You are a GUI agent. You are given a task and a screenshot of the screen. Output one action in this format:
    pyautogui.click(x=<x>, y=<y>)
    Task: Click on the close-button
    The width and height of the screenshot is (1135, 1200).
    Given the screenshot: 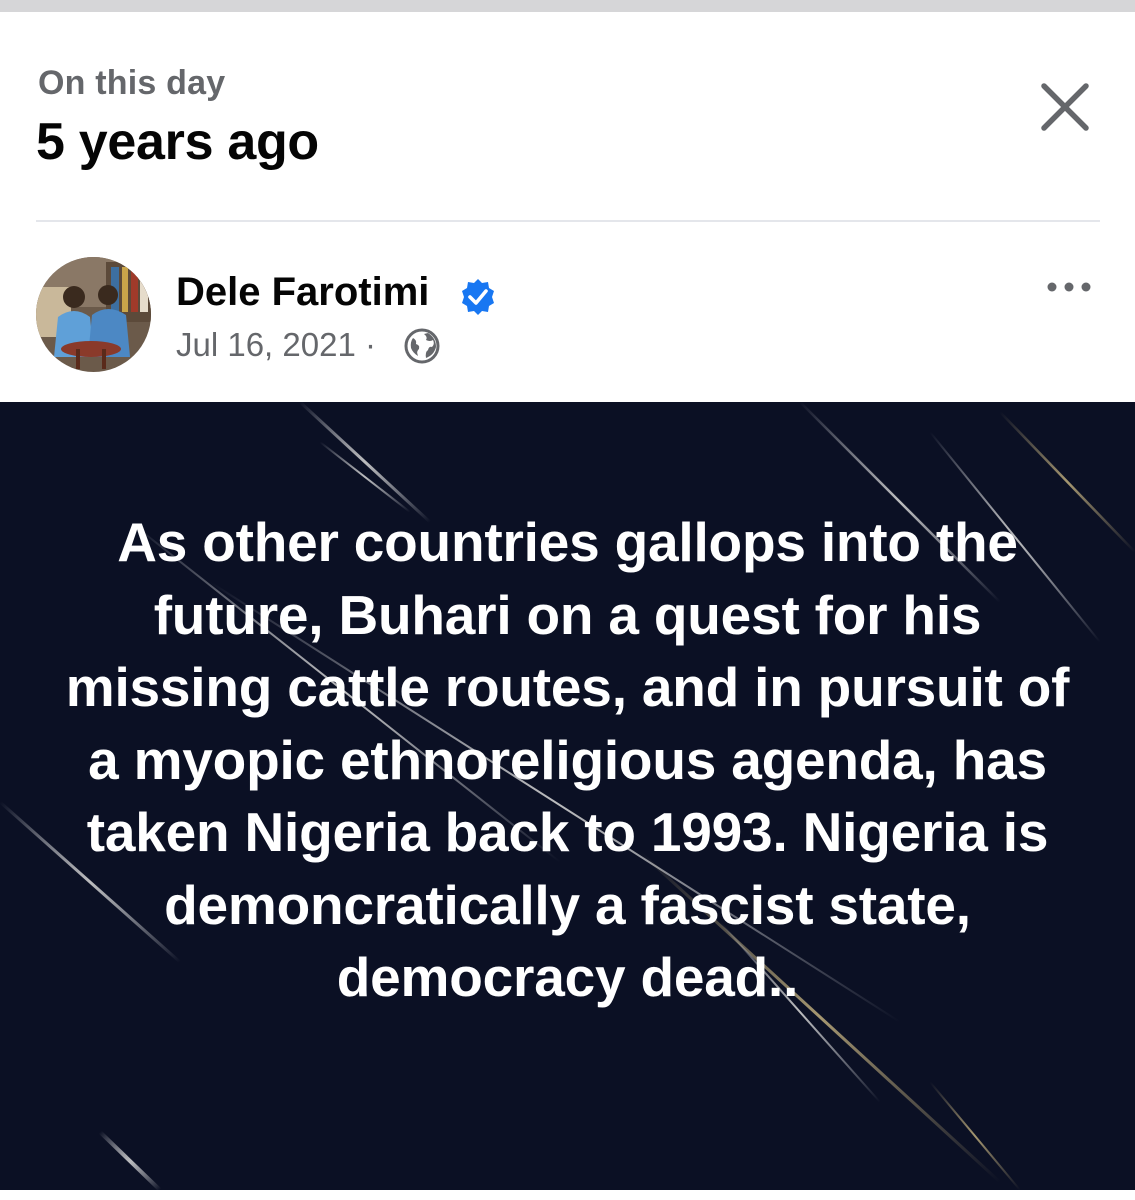 What is the action you would take?
    pyautogui.click(x=1065, y=107)
    